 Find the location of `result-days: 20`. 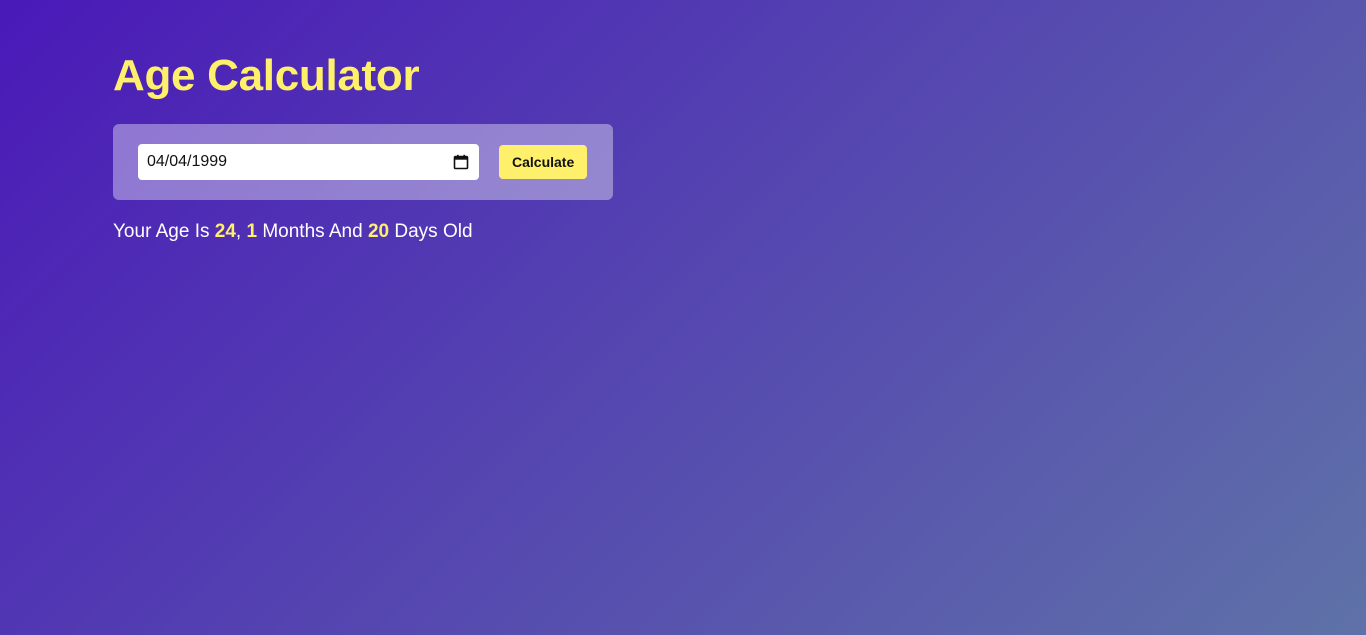

result-days: 20 is located at coordinates (378, 231).